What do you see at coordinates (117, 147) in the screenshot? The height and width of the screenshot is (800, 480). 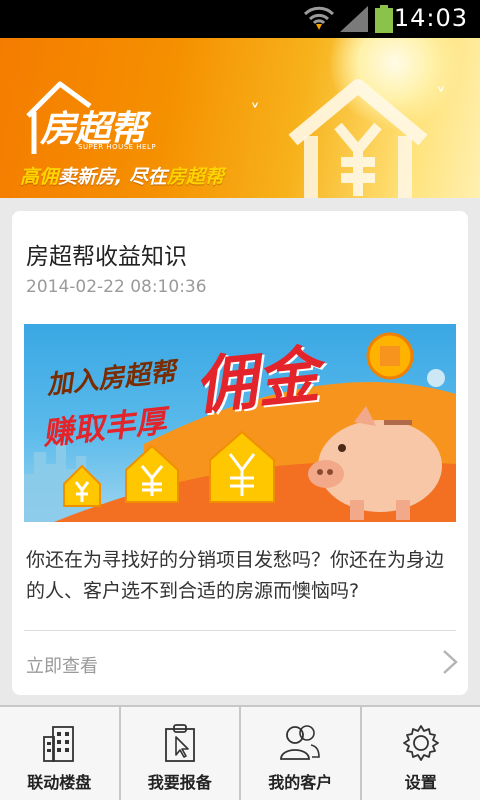 I see `logo-subtitle: SUPER HOUSE HELP` at bounding box center [117, 147].